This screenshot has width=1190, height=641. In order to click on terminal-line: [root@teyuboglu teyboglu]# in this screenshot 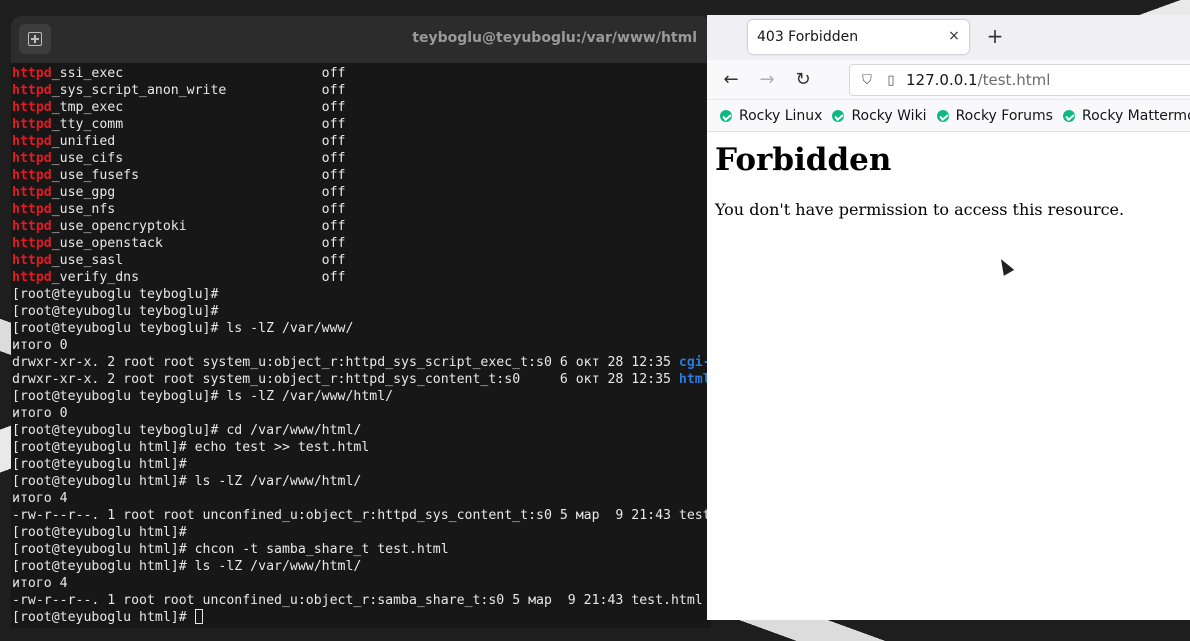, I will do `click(361, 311)`.